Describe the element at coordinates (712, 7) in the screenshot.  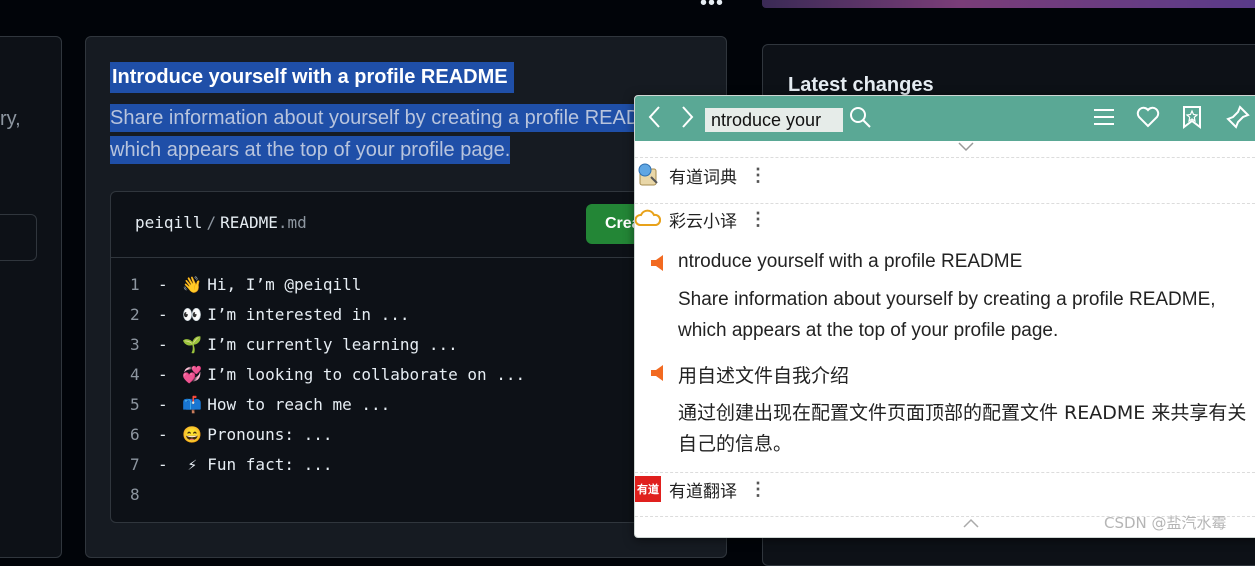
I see `more-options-icon: •••` at that location.